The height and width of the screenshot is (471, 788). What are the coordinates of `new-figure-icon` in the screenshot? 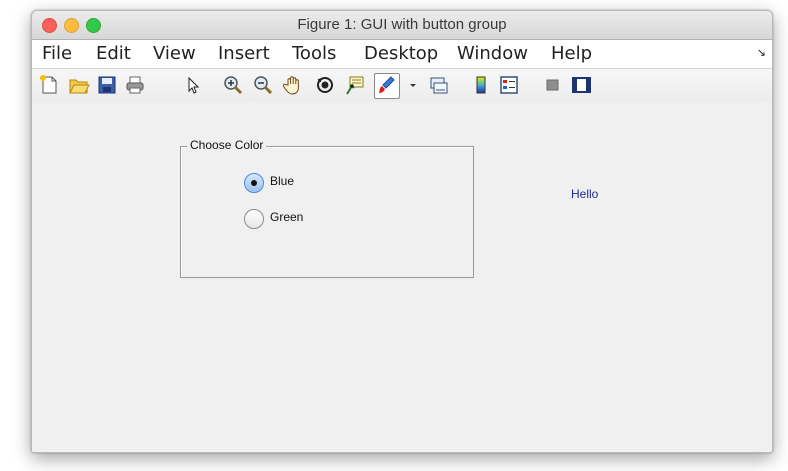 It's located at (49, 85).